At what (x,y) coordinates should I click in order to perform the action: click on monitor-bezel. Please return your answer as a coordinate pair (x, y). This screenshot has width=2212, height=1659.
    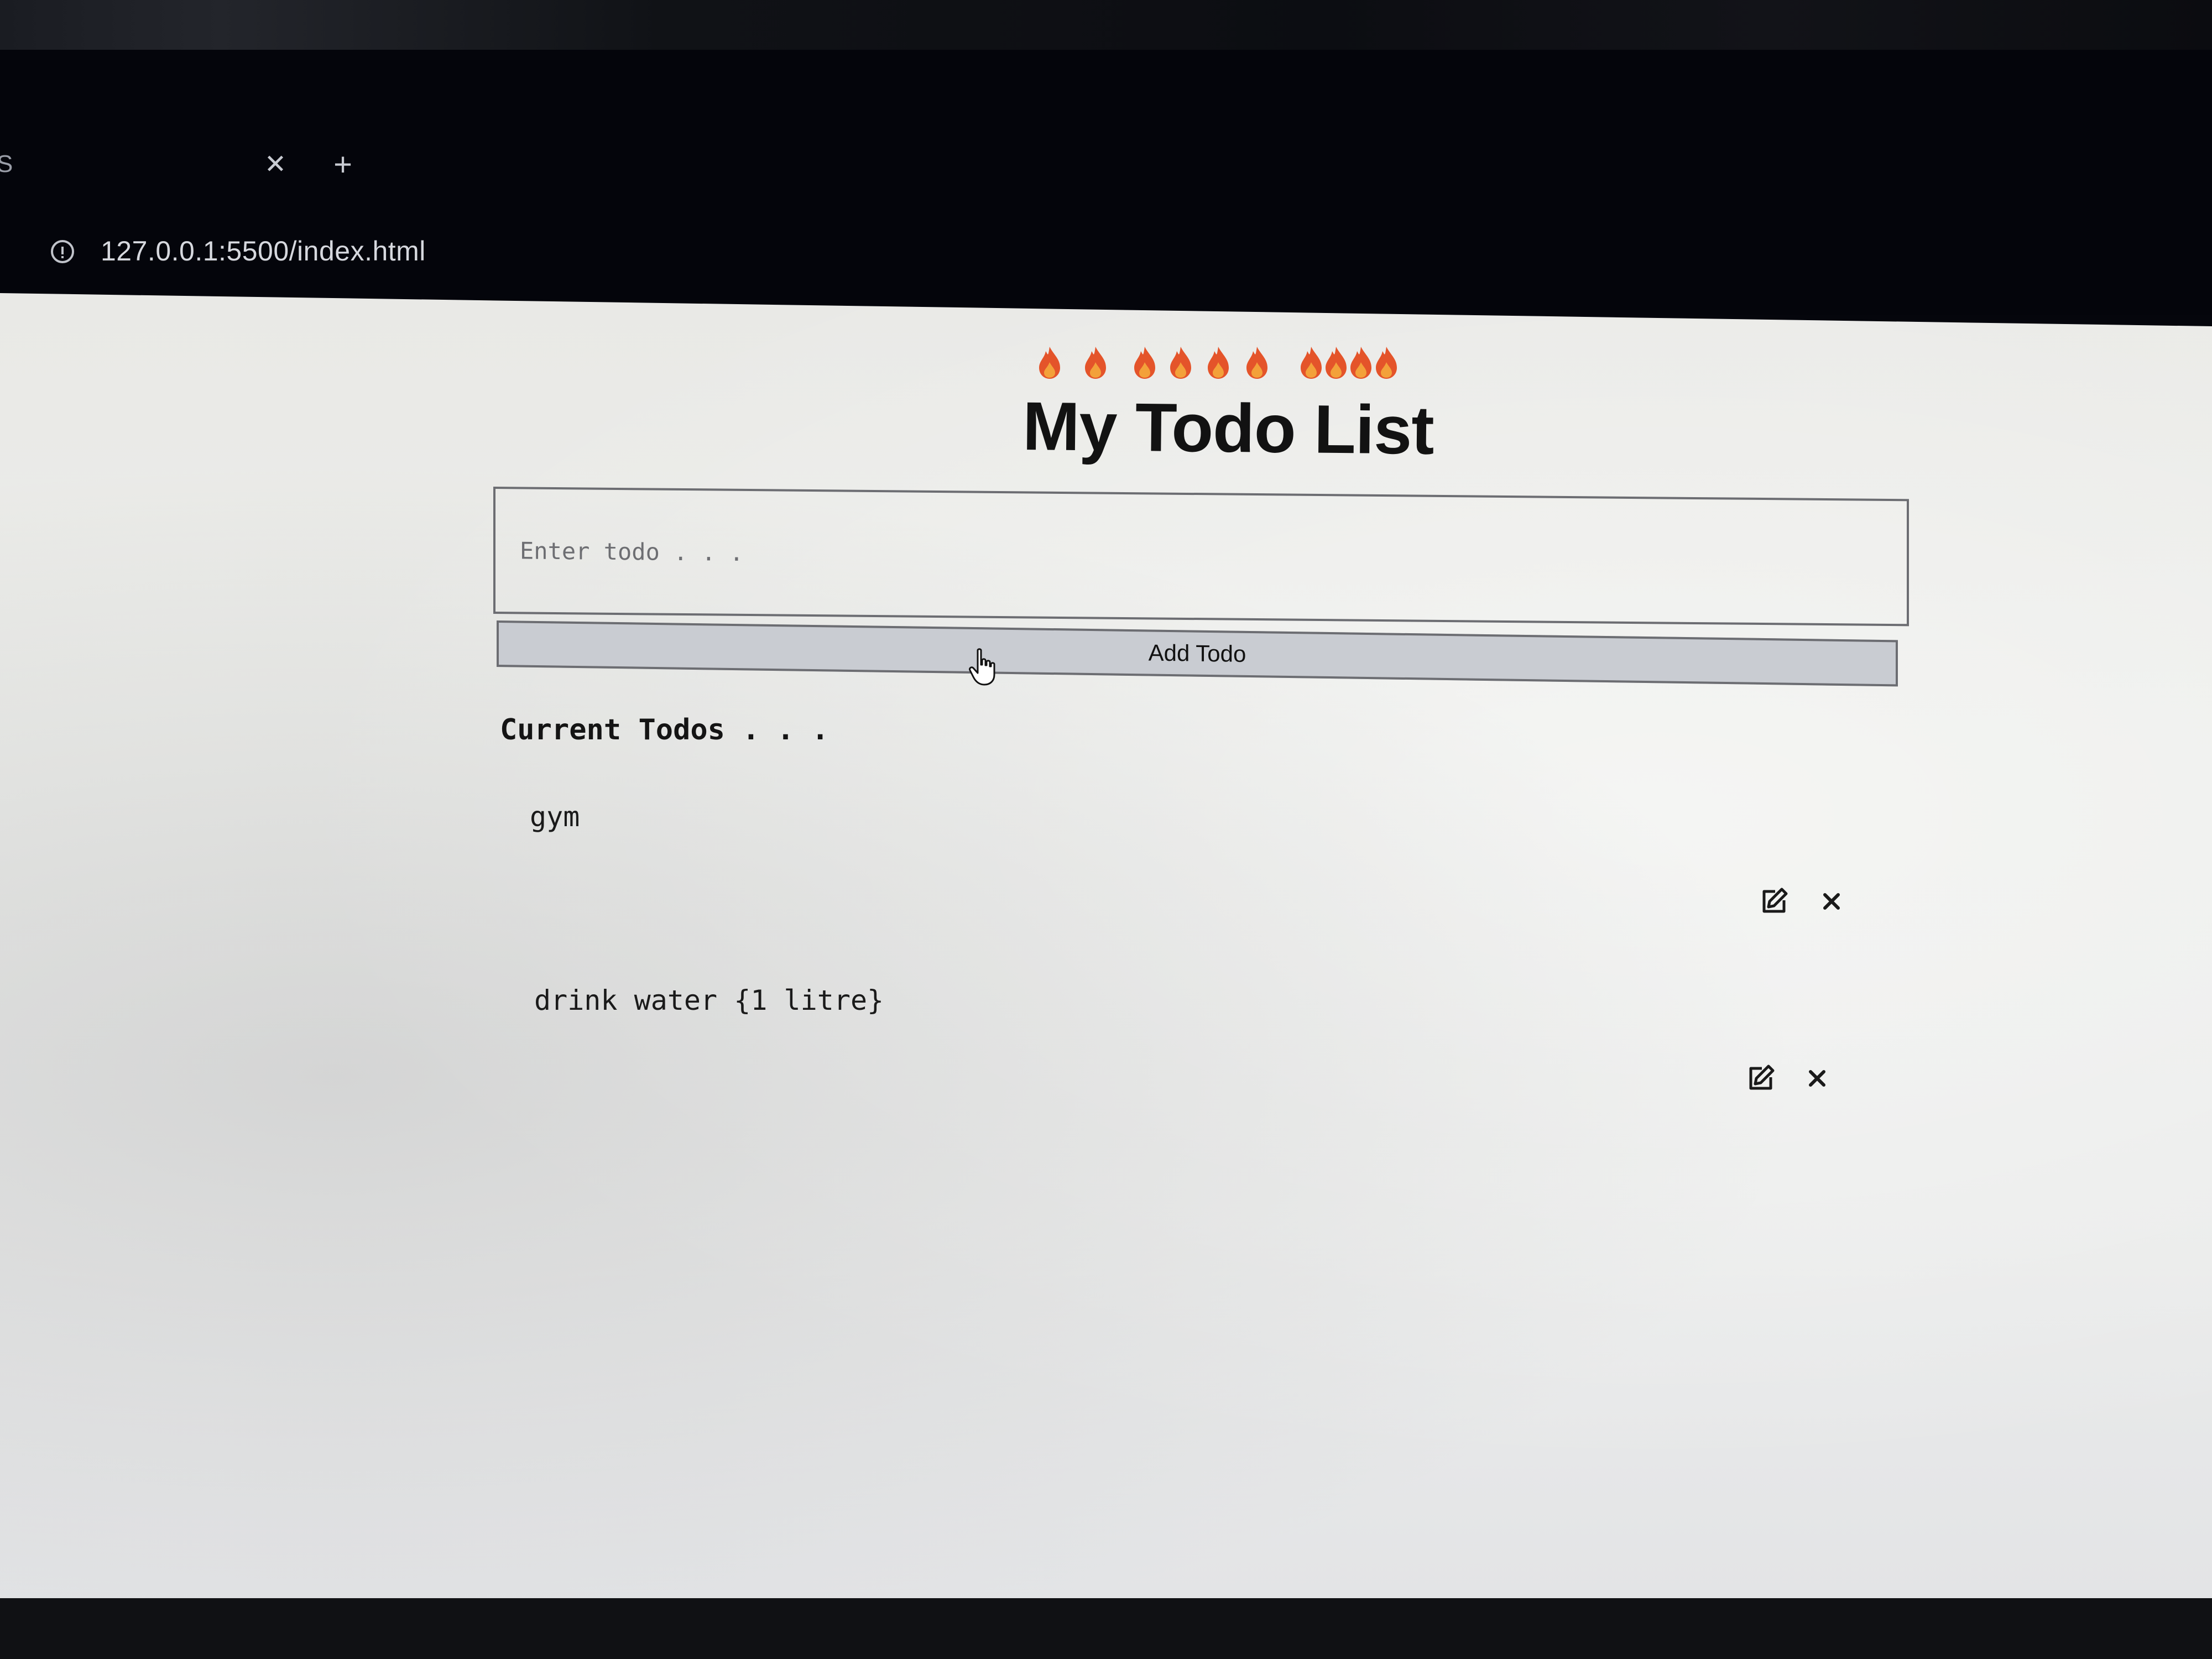
    Looking at the image, I should click on (1106, 1629).